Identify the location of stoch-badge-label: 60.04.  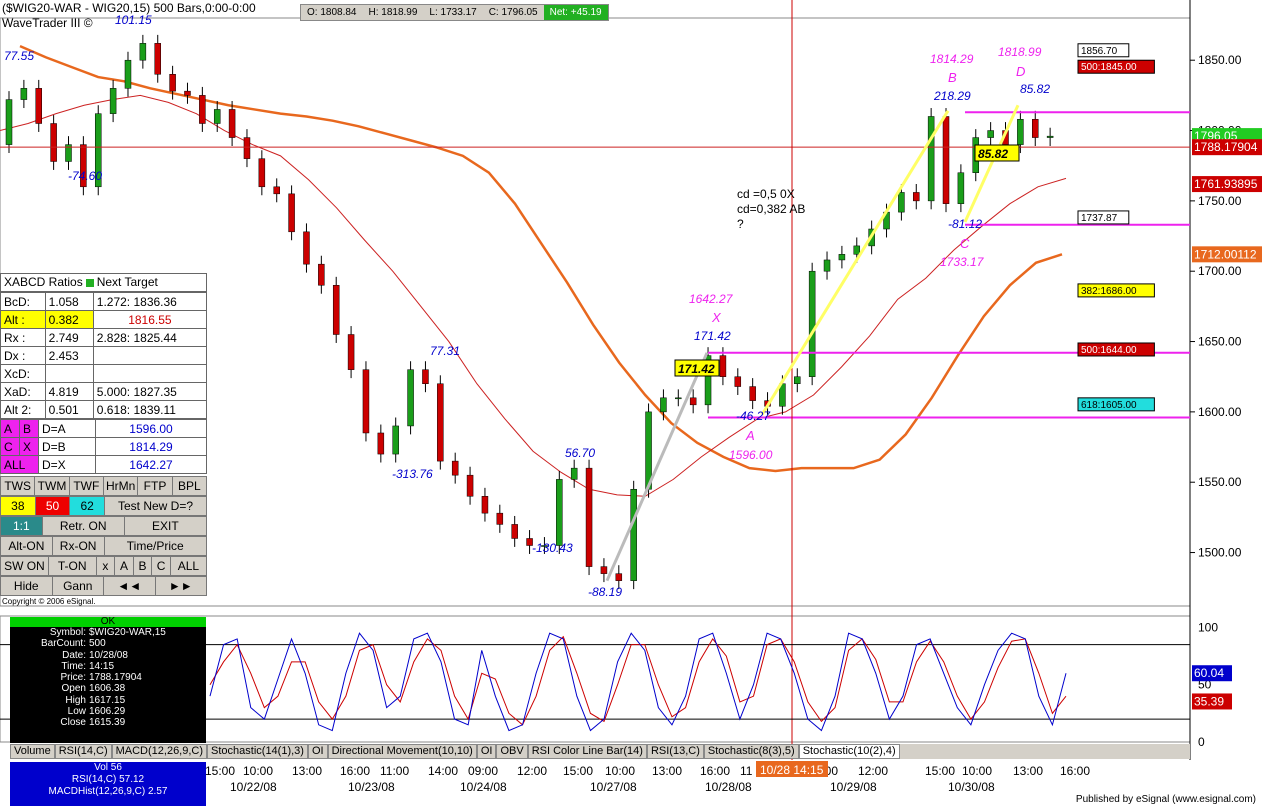
(1209, 673).